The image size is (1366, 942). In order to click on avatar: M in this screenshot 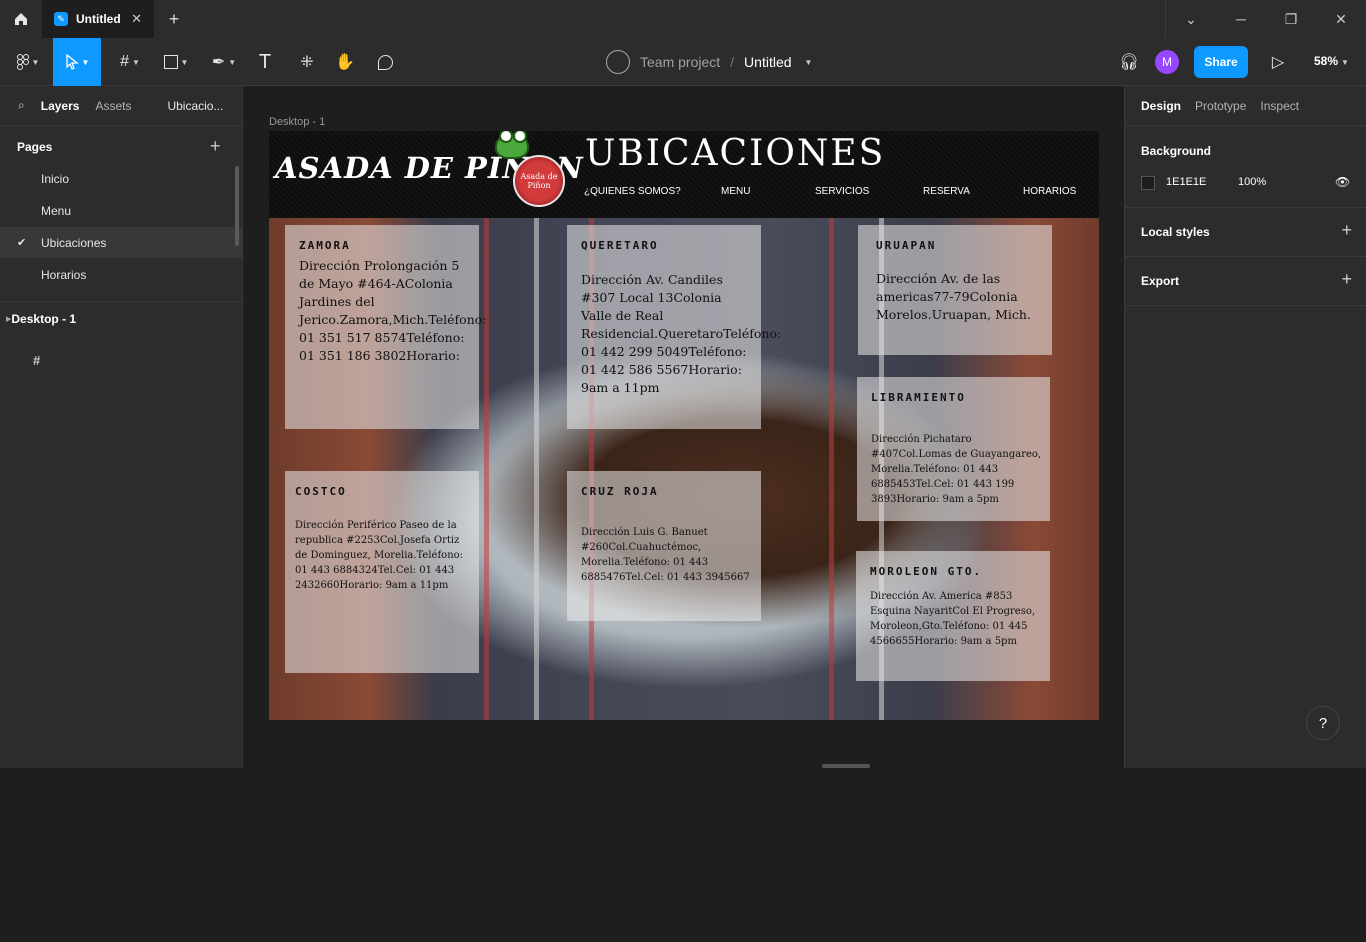, I will do `click(1167, 62)`.